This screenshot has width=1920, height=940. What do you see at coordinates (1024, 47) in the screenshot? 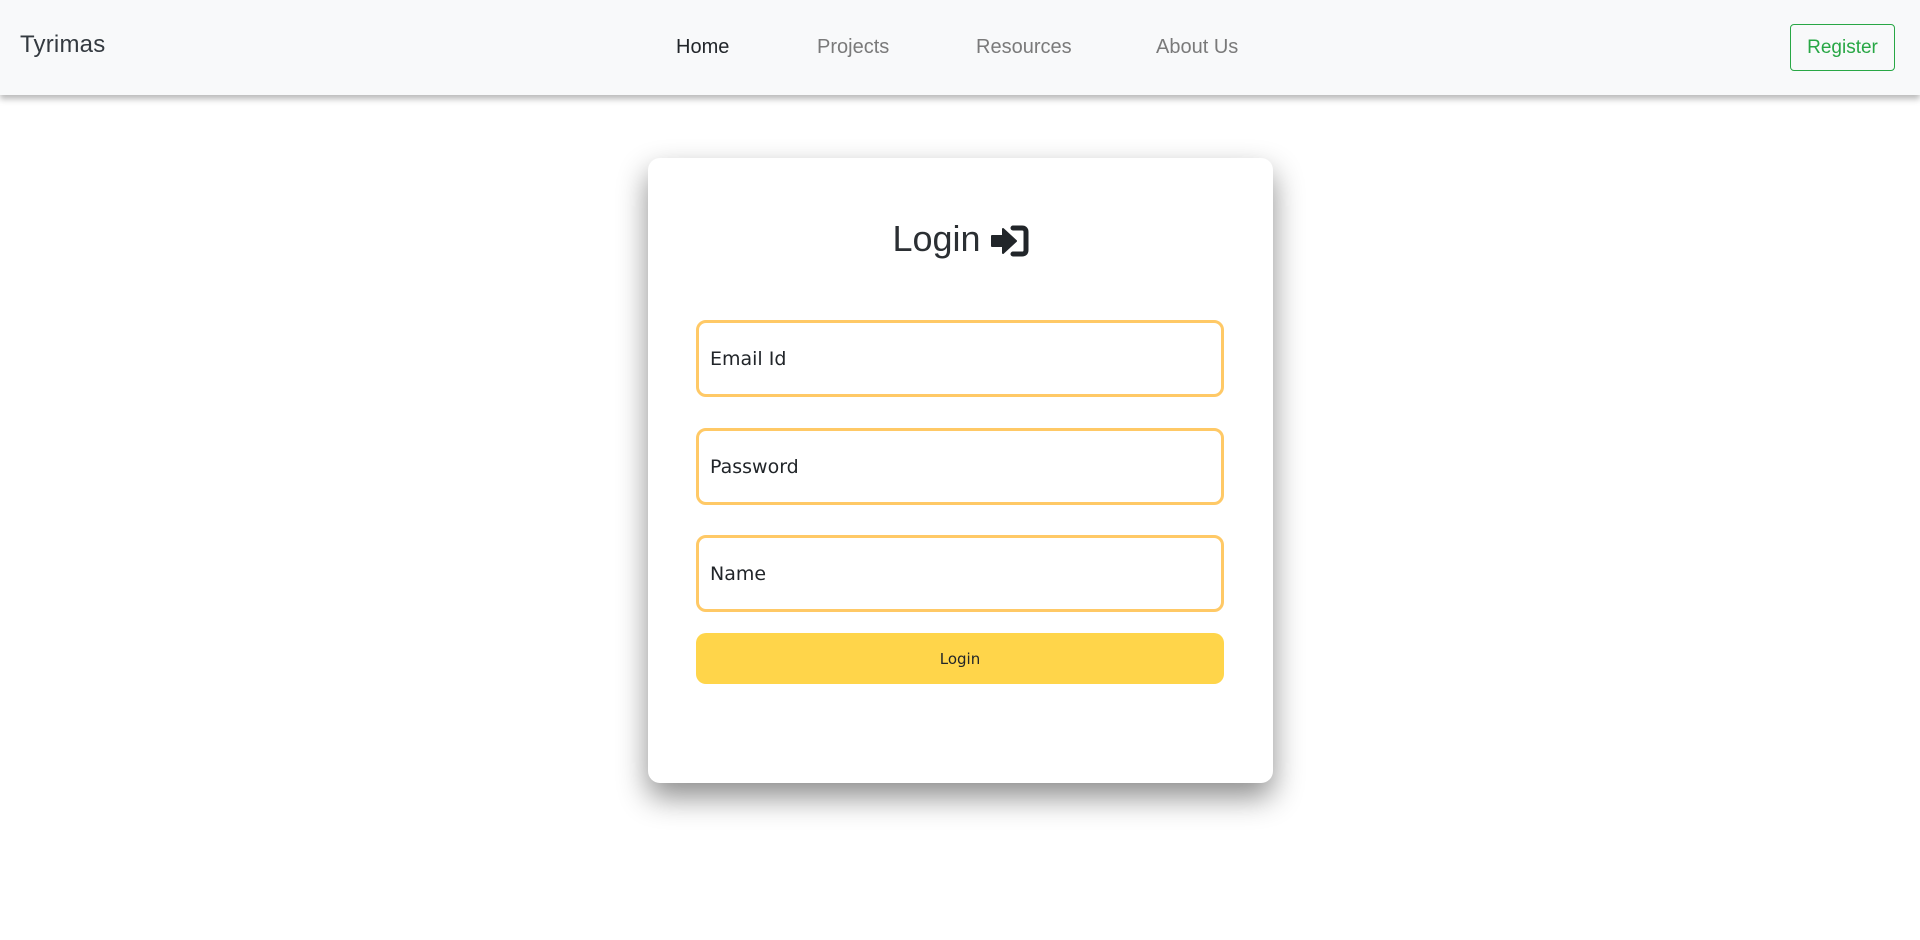
I see `nav-link-resources: Resources` at bounding box center [1024, 47].